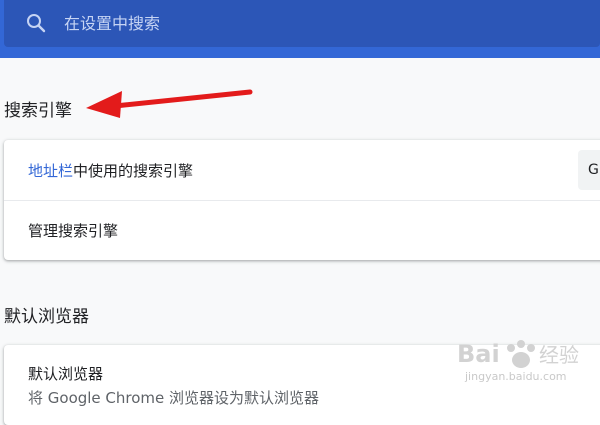 The width and height of the screenshot is (600, 425). I want to click on settings-search-box, so click(302, 23).